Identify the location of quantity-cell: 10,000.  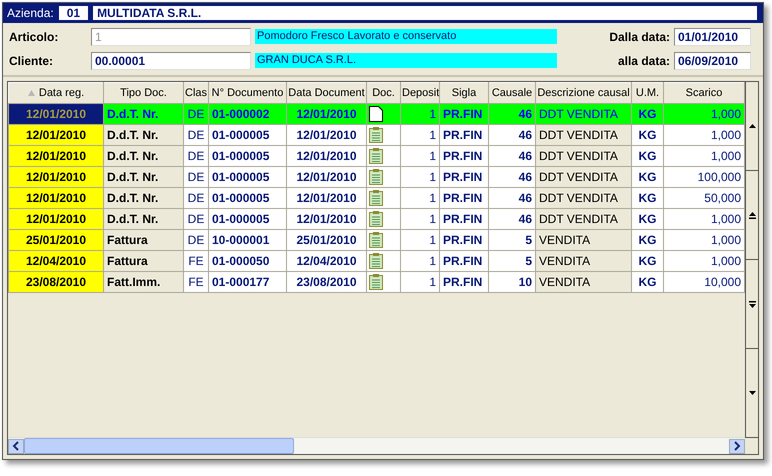
(704, 282).